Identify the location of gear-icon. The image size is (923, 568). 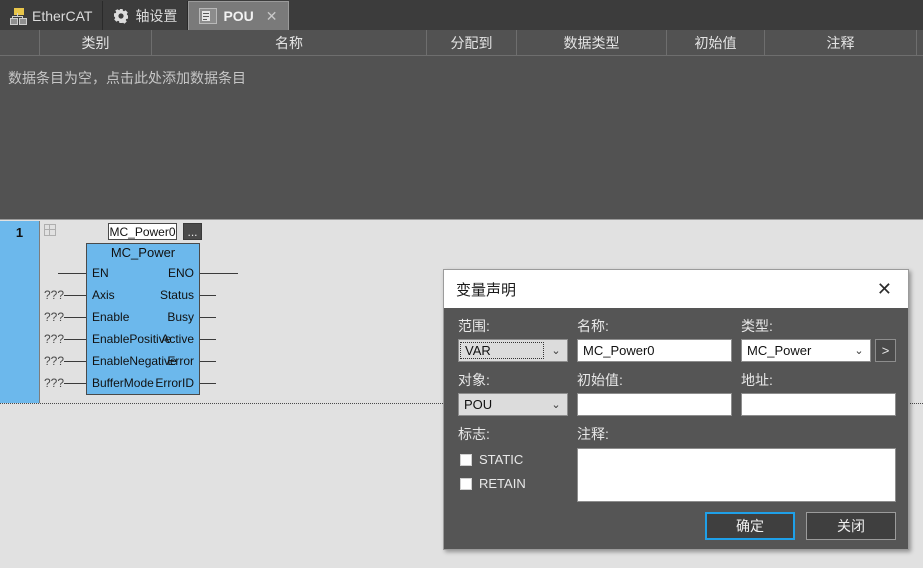
(121, 16).